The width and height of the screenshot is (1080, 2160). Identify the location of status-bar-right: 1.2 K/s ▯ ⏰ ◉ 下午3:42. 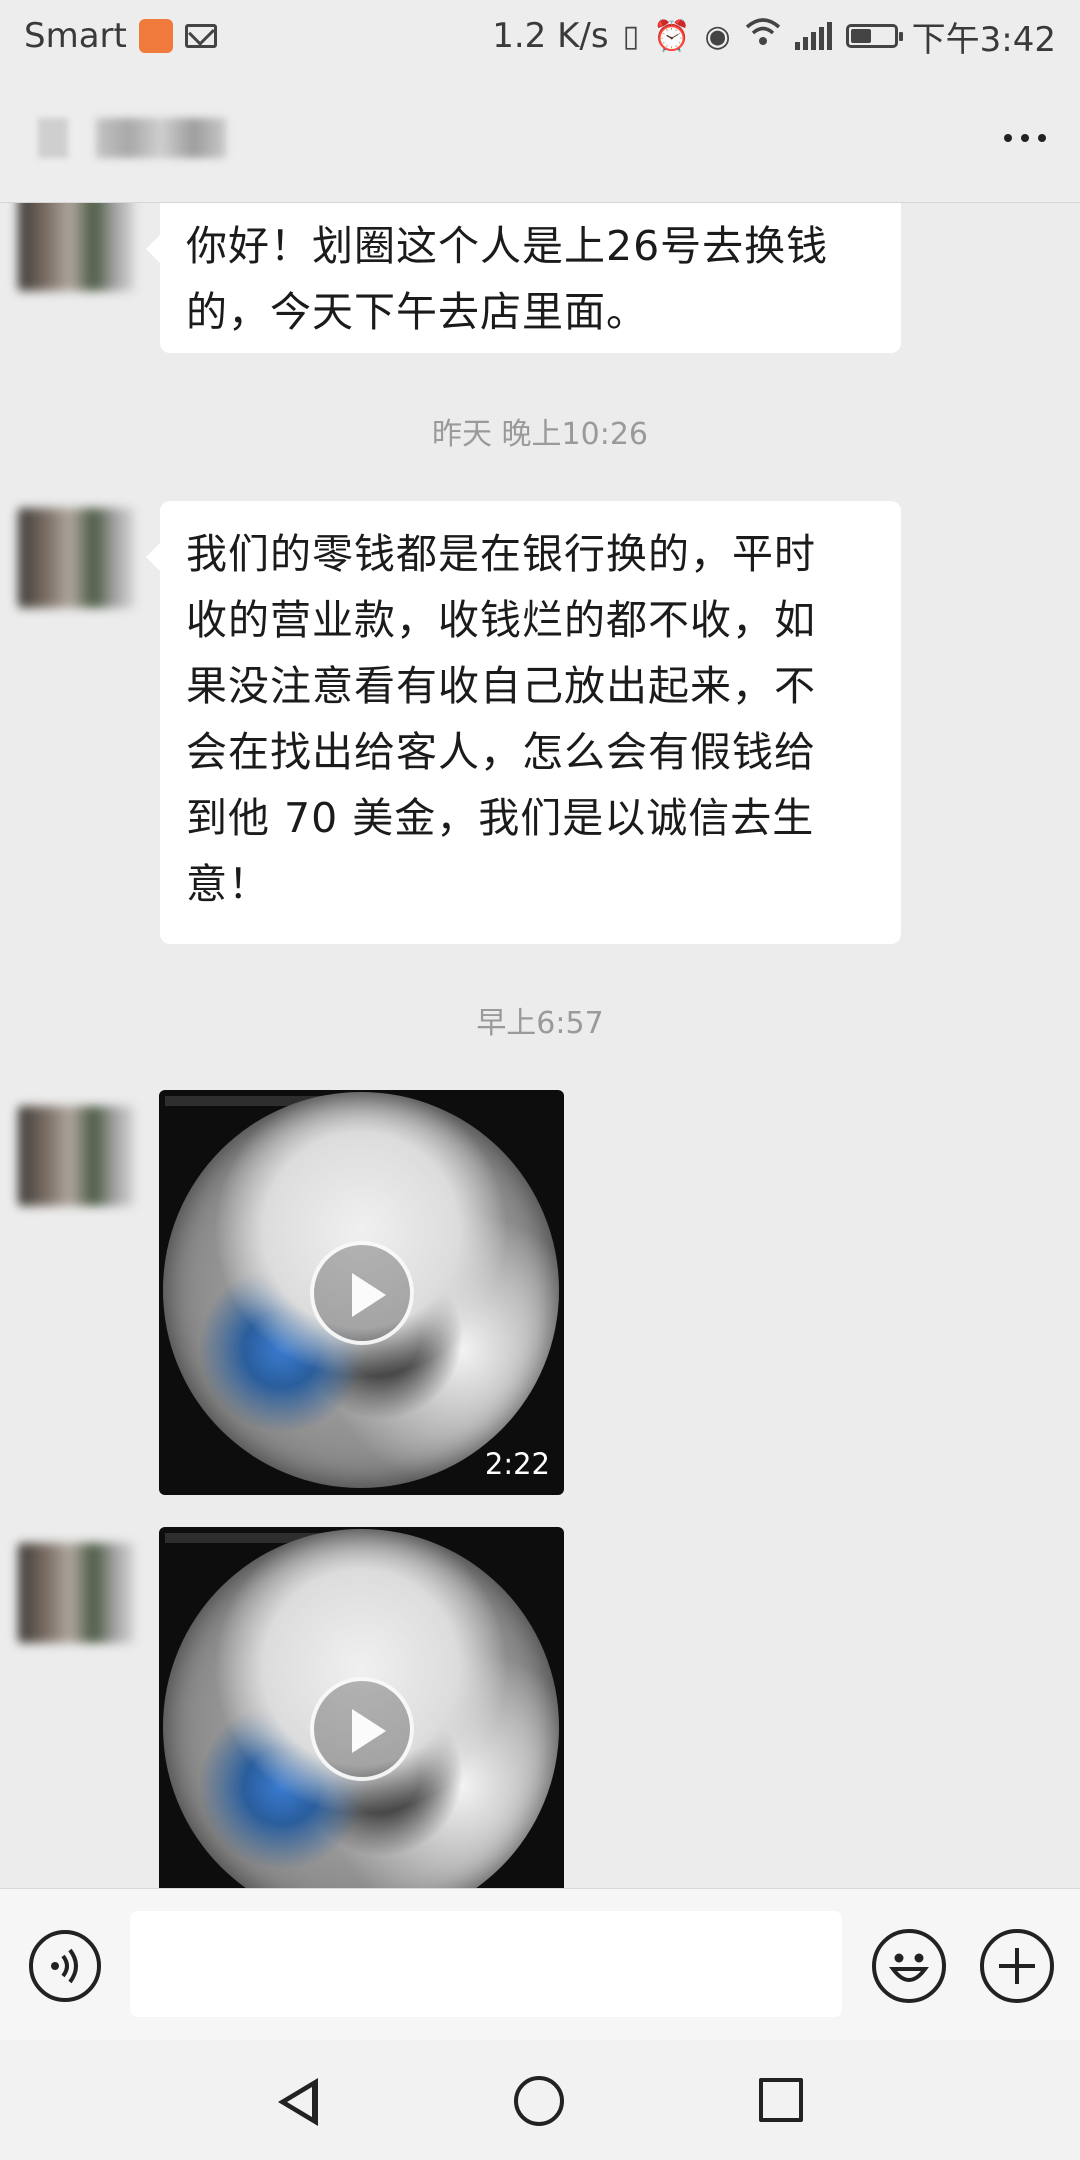
(774, 36).